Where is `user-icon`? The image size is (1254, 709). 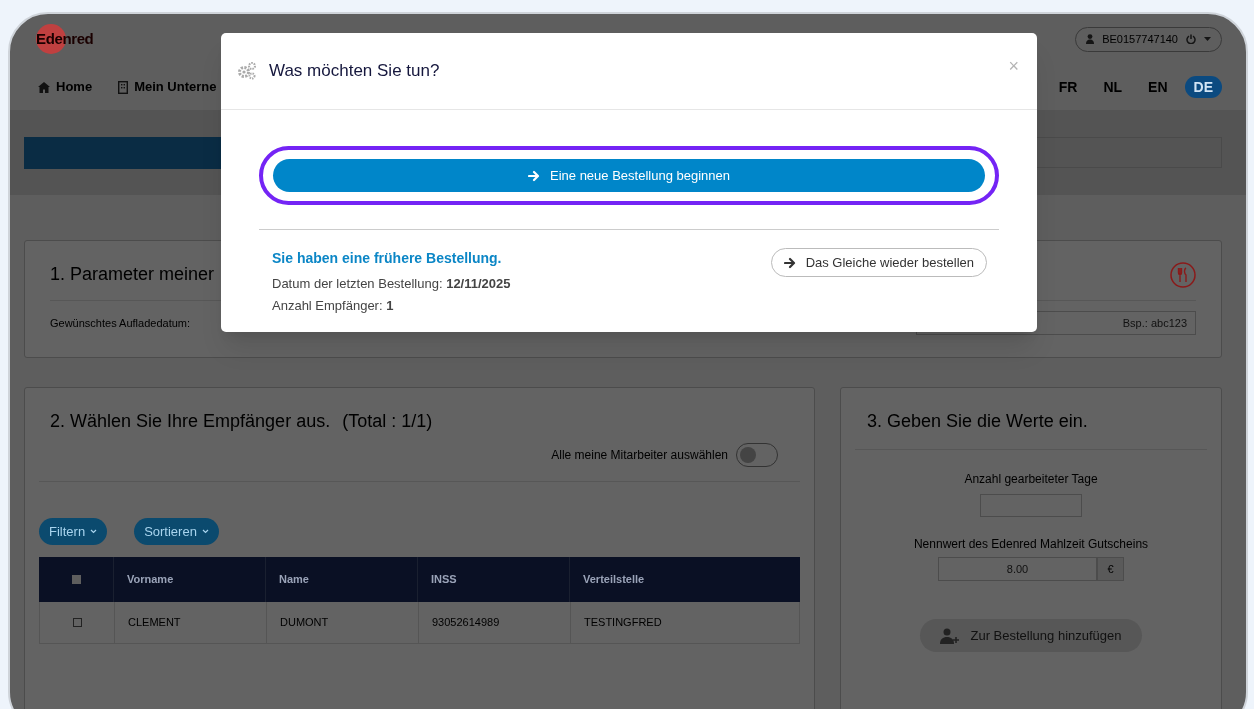
user-icon is located at coordinates (1090, 39).